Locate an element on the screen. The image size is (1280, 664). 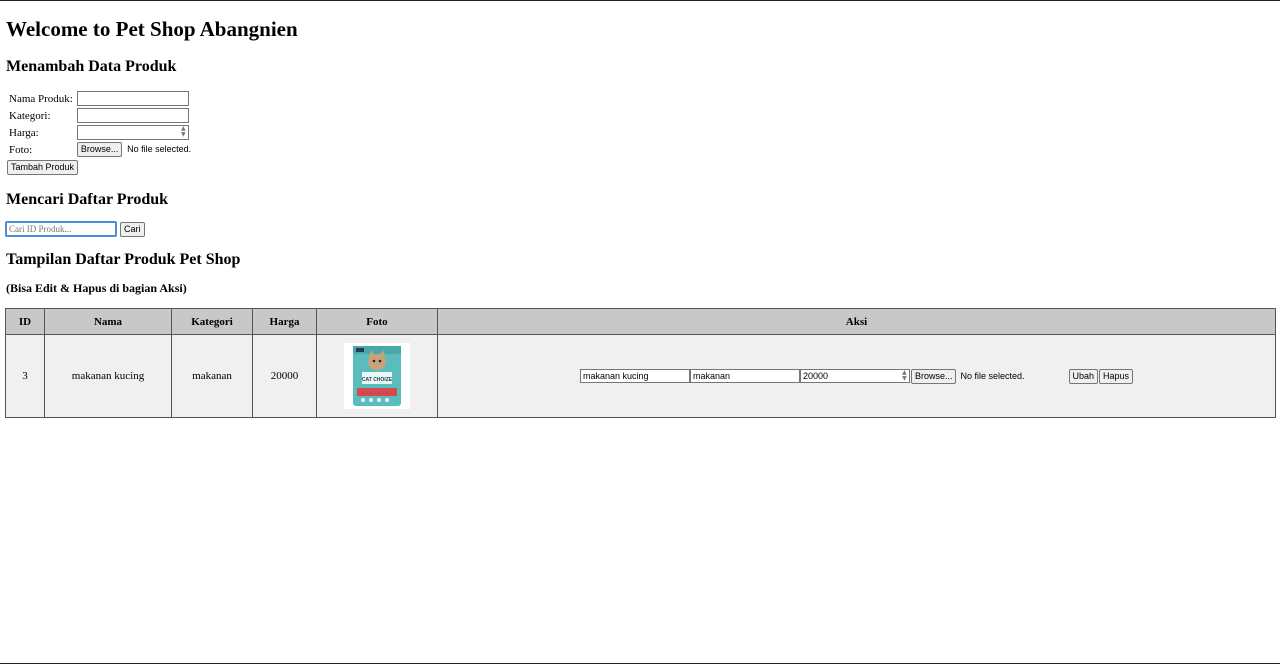
search-button: Cari is located at coordinates (132, 229).